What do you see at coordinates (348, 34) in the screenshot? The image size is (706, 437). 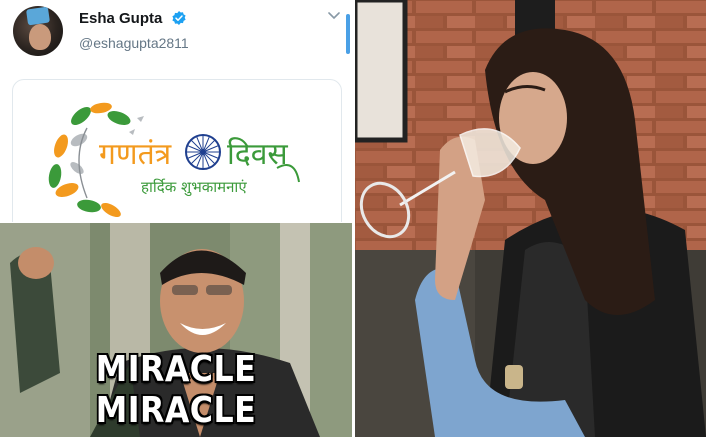 I see `scrollbar` at bounding box center [348, 34].